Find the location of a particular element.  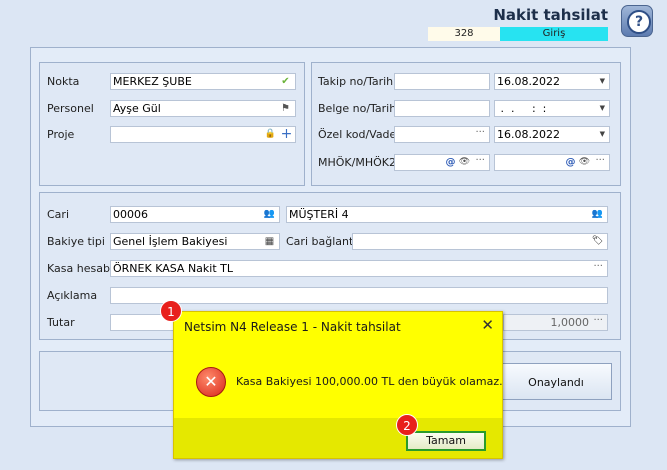

step-badge-2: 2 is located at coordinates (407, 425).